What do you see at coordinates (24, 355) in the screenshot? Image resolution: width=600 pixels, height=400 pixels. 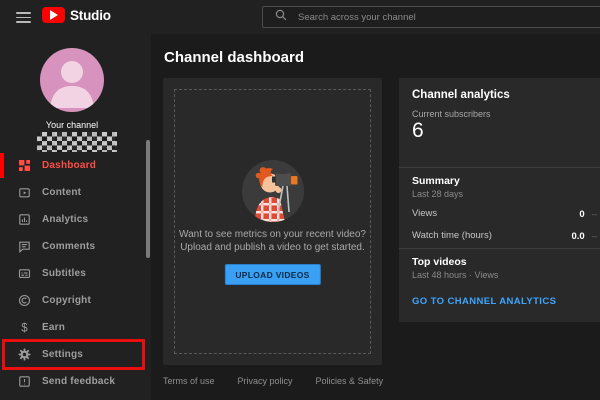 I see `gear-icon` at bounding box center [24, 355].